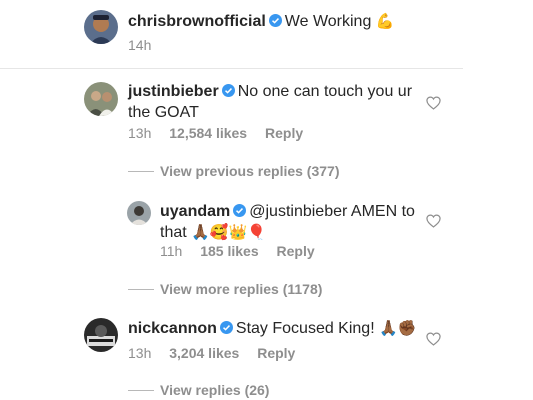 The image size is (533, 400). Describe the element at coordinates (208, 133) in the screenshot. I see `comment-likes: 12,584 likes` at that location.